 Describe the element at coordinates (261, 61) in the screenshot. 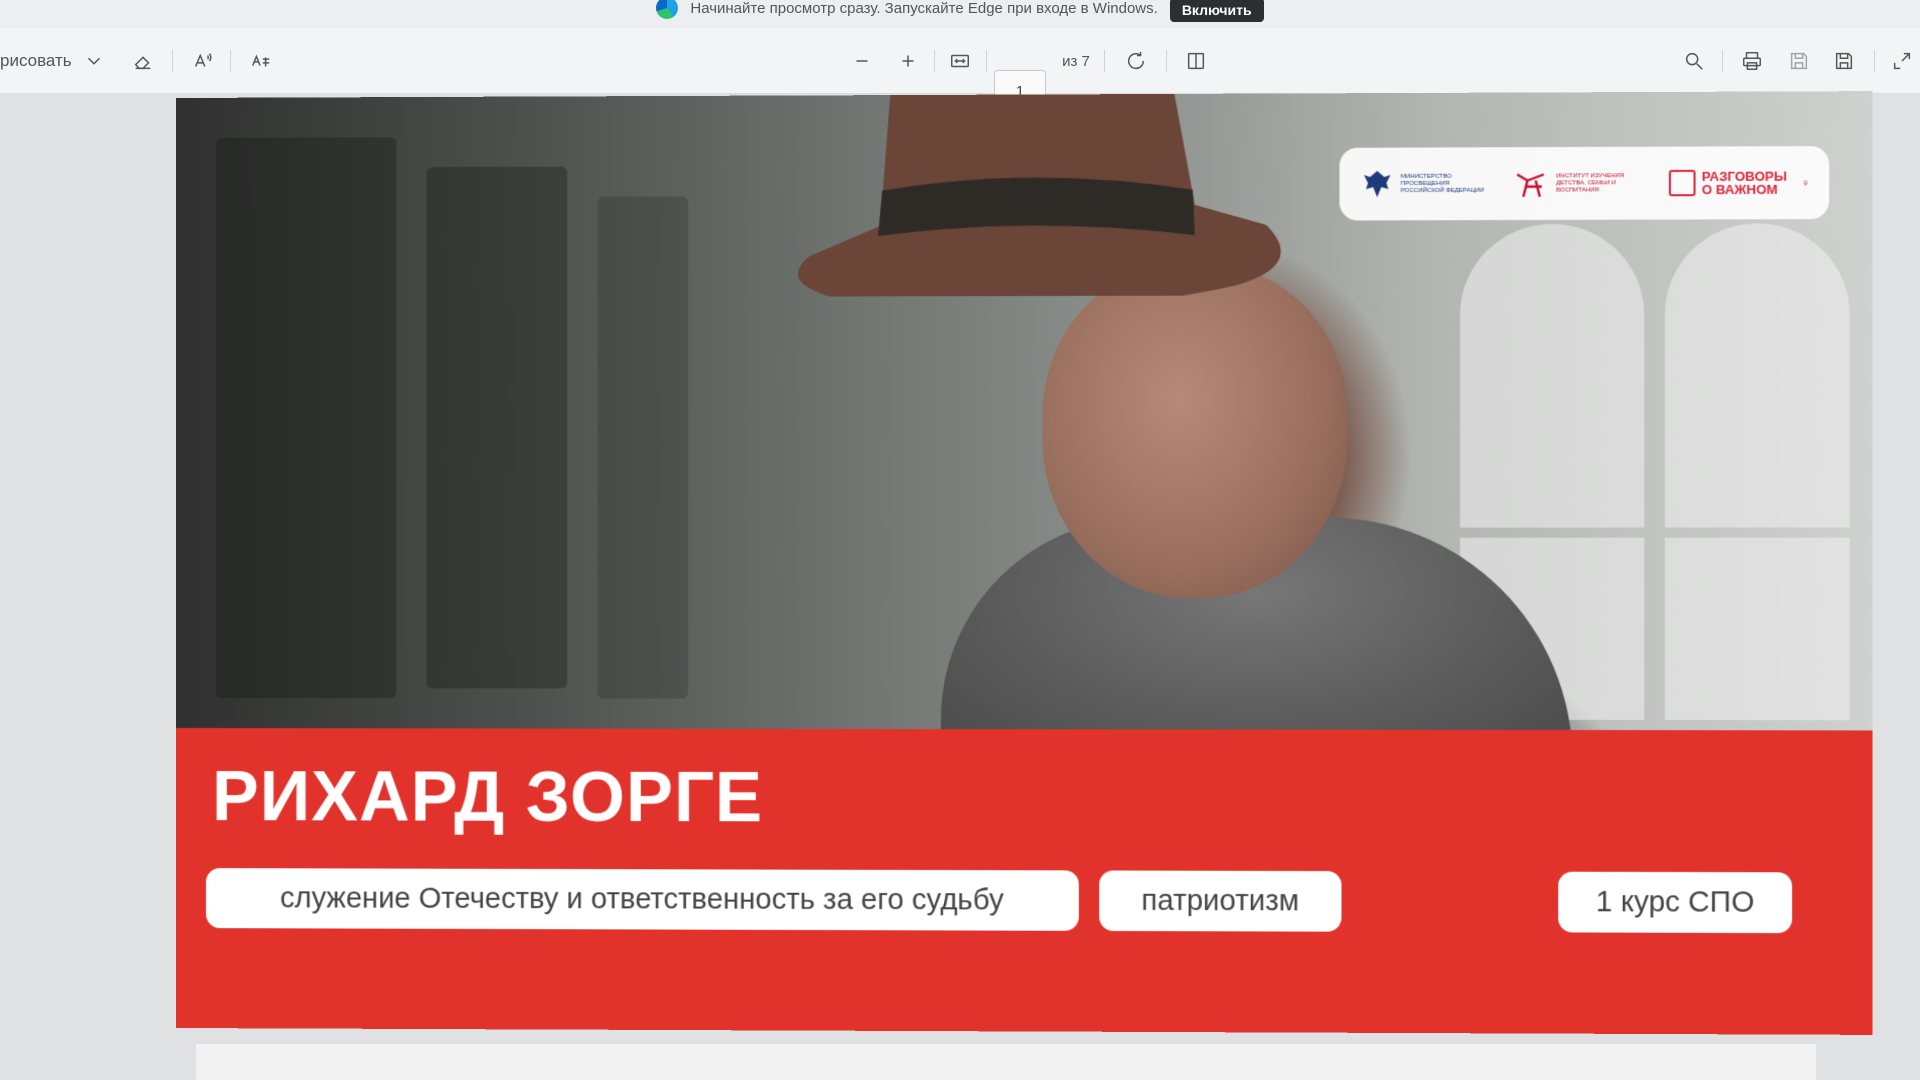

I see `translate-icon` at that location.